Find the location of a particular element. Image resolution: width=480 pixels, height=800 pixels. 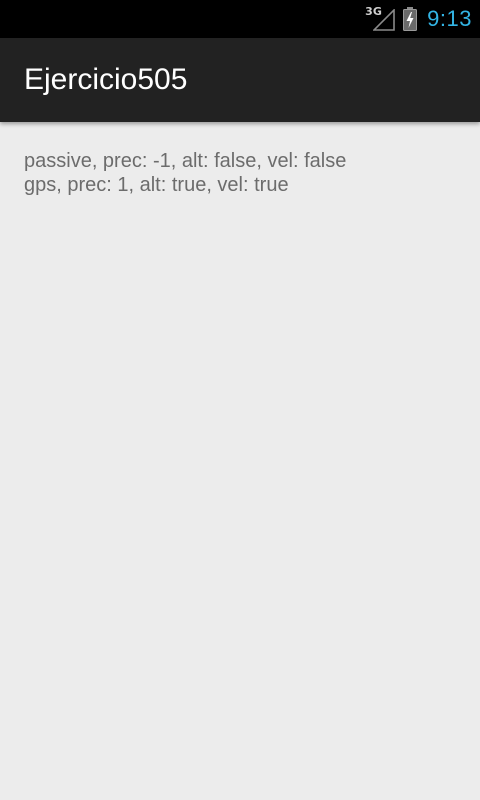

signal-strength-icon is located at coordinates (384, 20).